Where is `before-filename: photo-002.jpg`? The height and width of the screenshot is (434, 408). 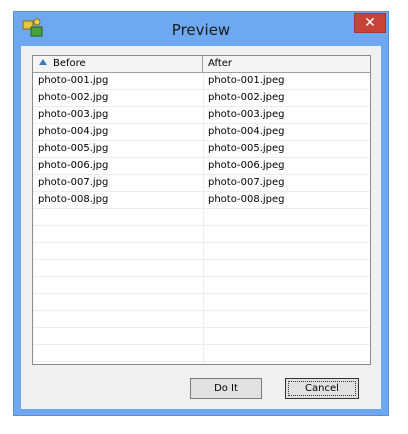 before-filename: photo-002.jpg is located at coordinates (73, 97).